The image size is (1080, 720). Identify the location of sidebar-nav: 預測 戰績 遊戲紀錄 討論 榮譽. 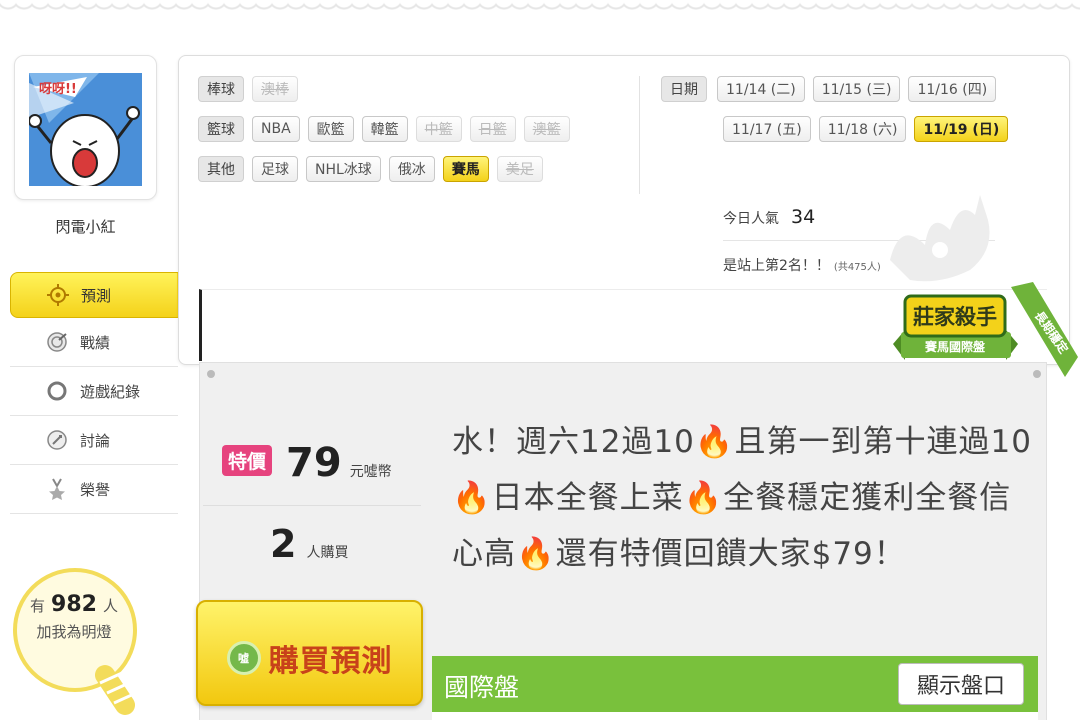
(100, 393).